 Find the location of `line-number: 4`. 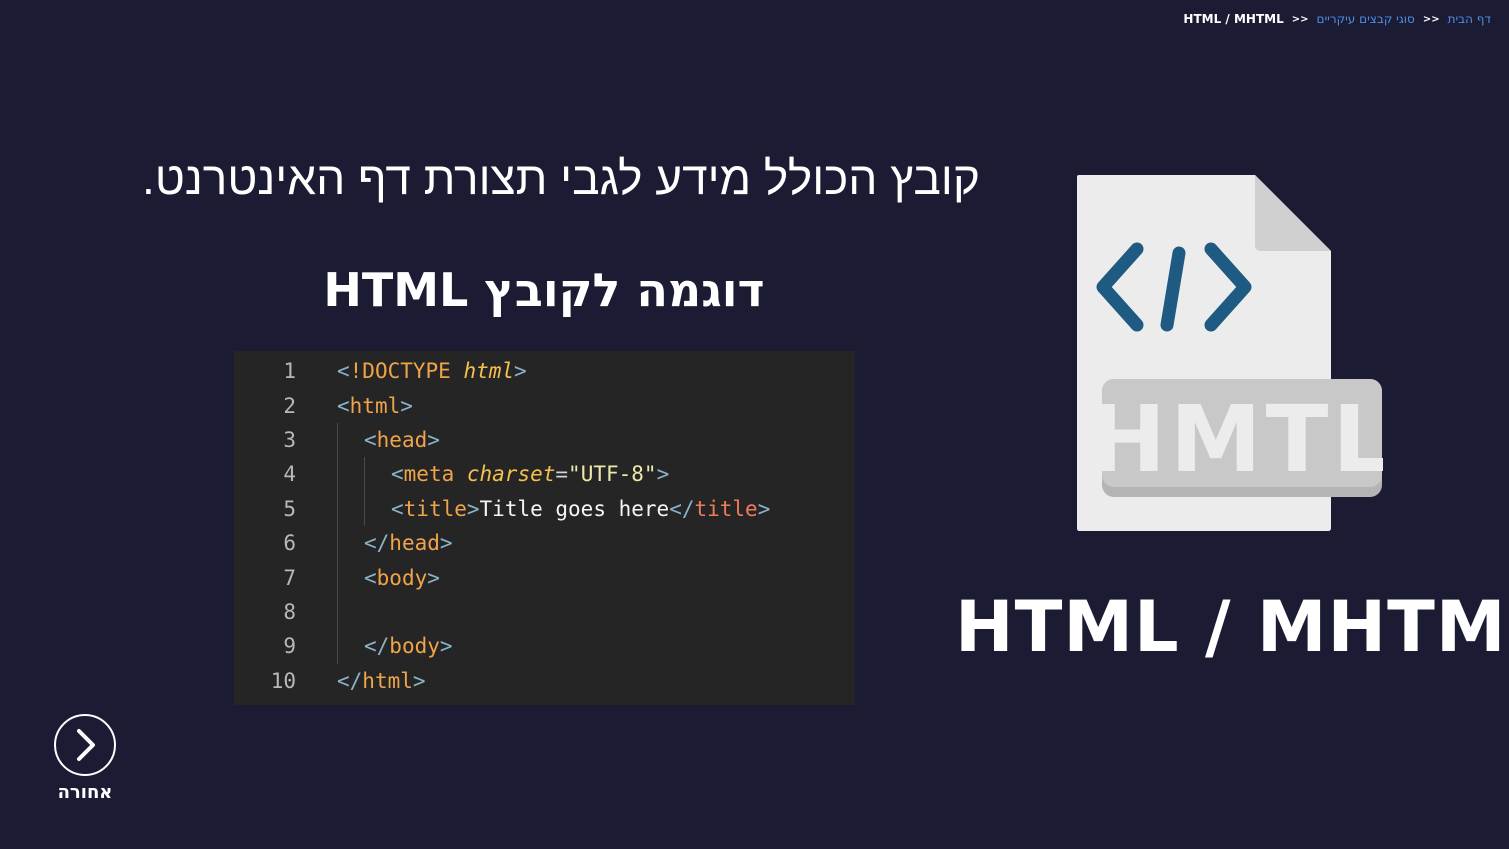

line-number: 4 is located at coordinates (289, 474).